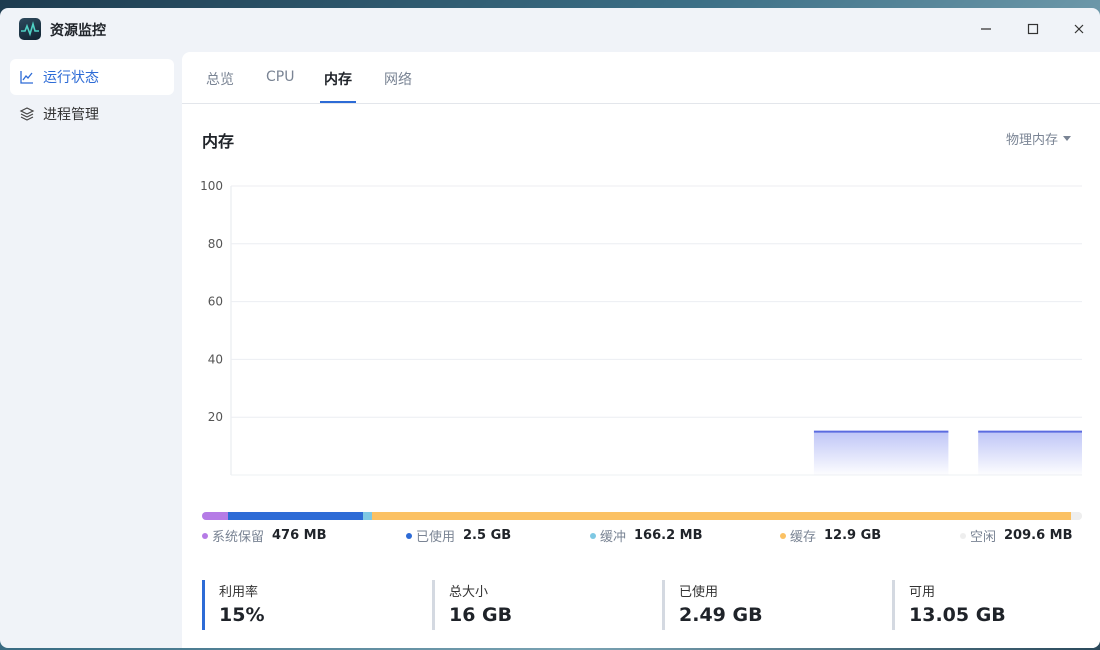  Describe the element at coordinates (299, 535) in the screenshot. I see `legend-value: 476 MB` at that location.